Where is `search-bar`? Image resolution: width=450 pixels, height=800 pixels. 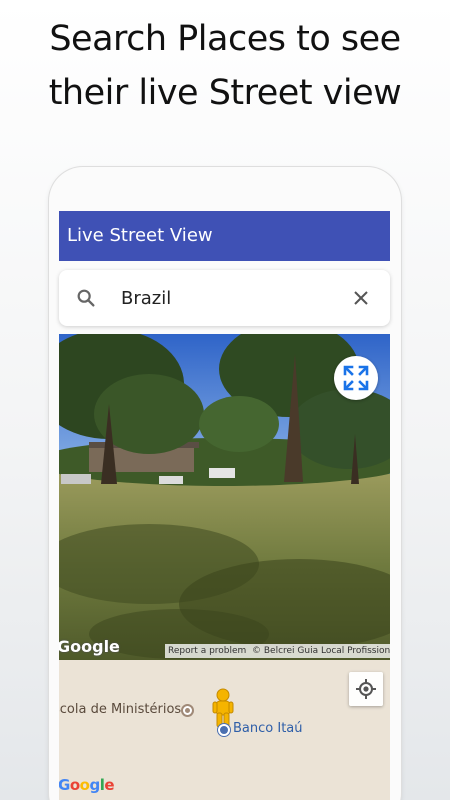
search-bar is located at coordinates (224, 298).